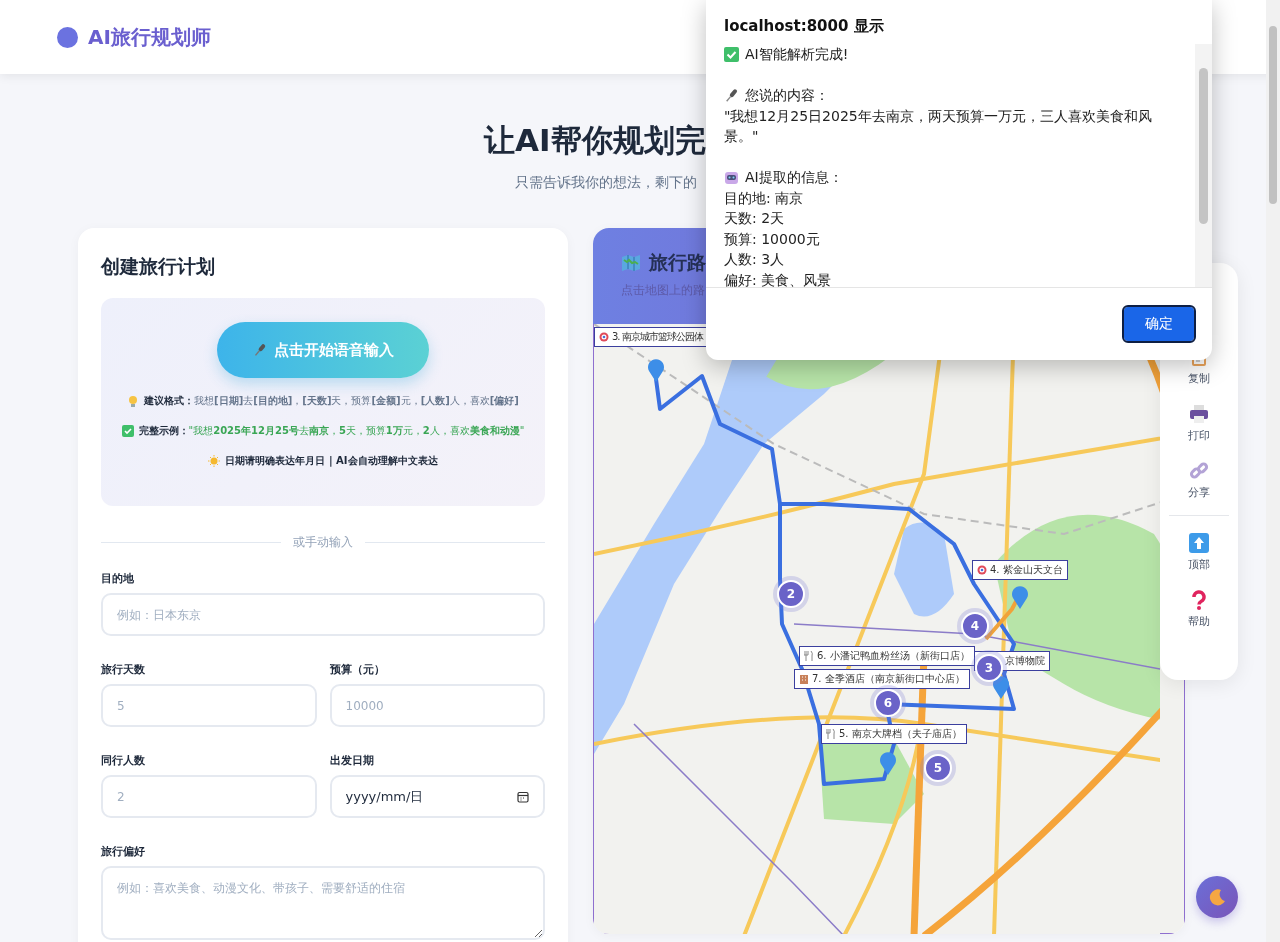  What do you see at coordinates (938, 126) in the screenshot?
I see `dialog-text: "我想12月25日2025年去南京，两天预算一万元，三人喜欢美食和风景。"` at bounding box center [938, 126].